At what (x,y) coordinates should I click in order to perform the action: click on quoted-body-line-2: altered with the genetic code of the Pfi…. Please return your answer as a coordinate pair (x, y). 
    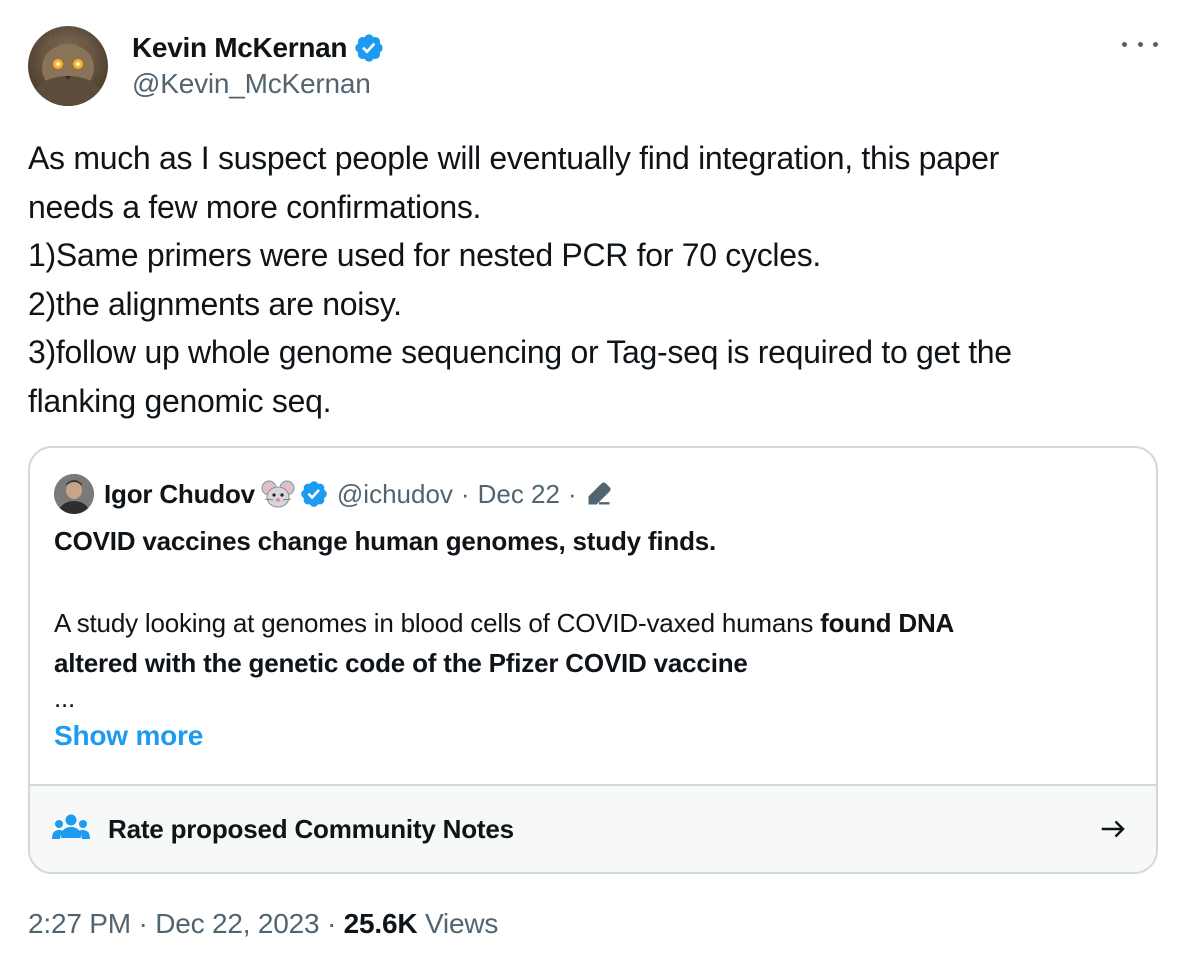
    Looking at the image, I should click on (599, 663).